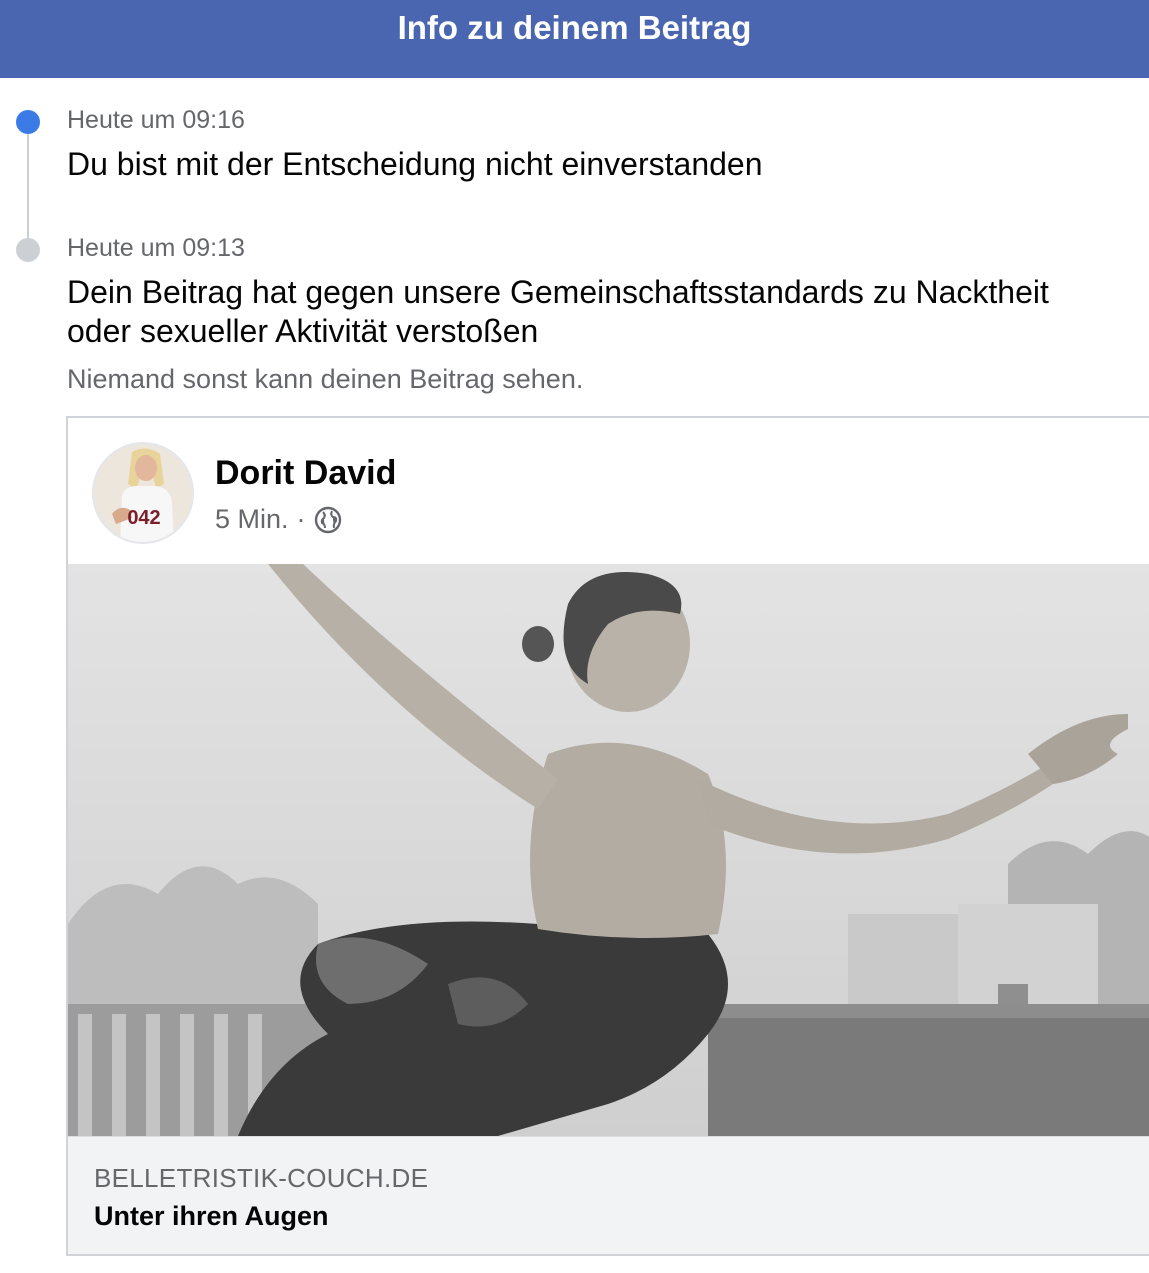 The width and height of the screenshot is (1149, 1273). Describe the element at coordinates (28, 186) in the screenshot. I see `timeline-connector` at that location.